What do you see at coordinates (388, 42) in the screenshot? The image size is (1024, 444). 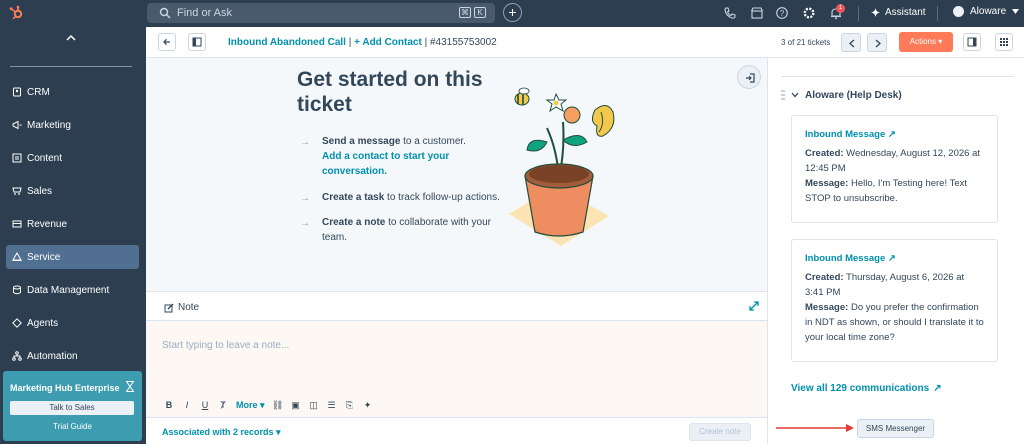 I see `add-contact-link: + Add Contact` at bounding box center [388, 42].